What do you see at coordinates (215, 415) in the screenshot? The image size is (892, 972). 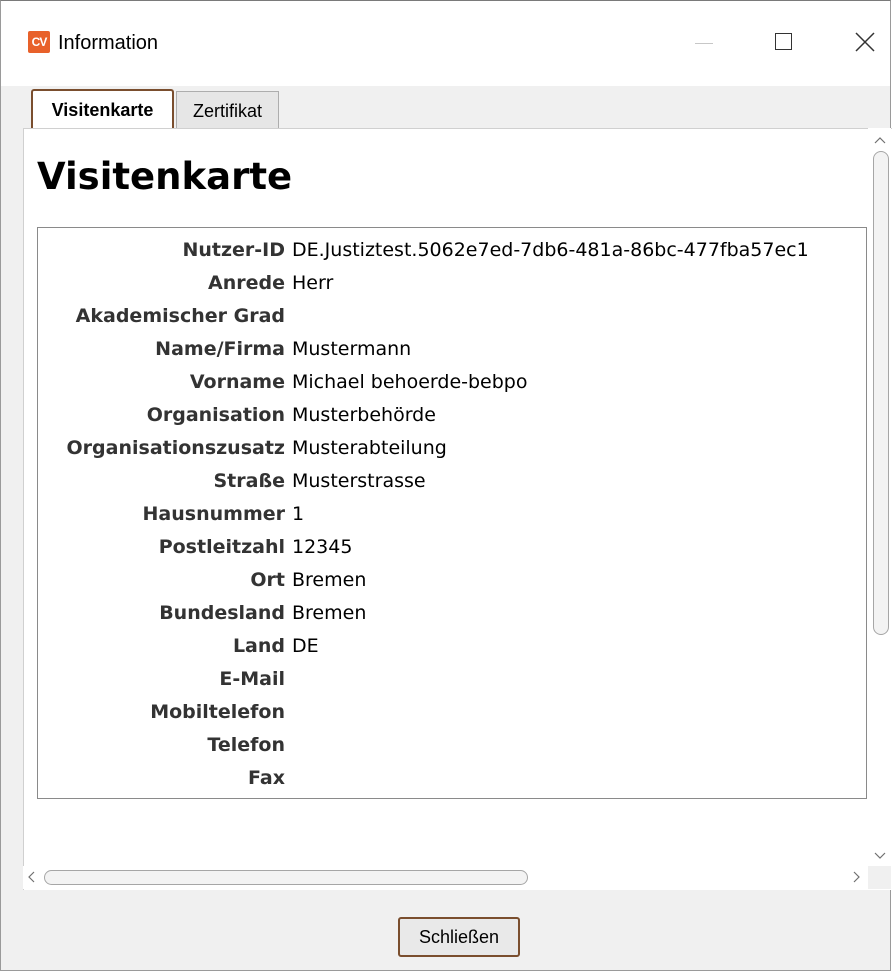 I see `field-label: Organisation` at bounding box center [215, 415].